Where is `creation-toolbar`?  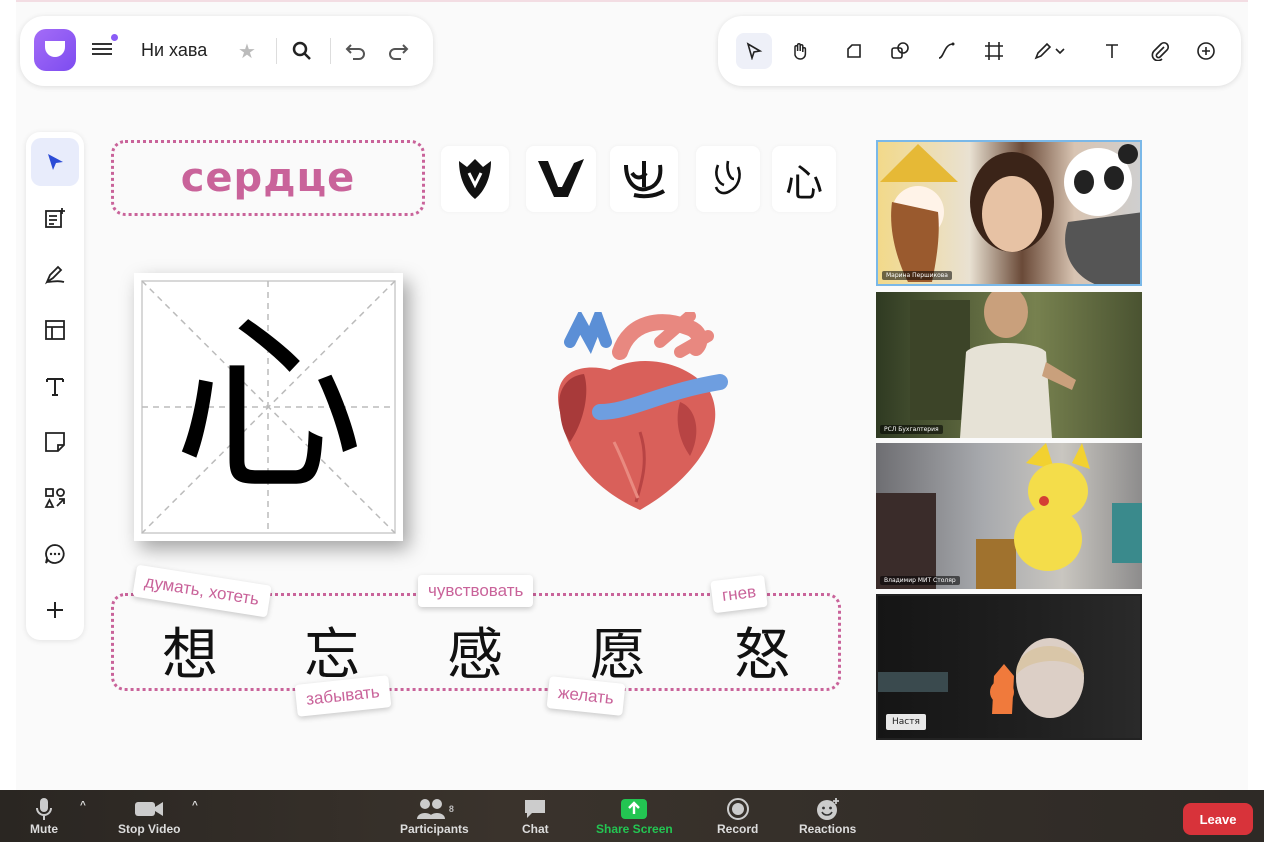
creation-toolbar is located at coordinates (979, 51).